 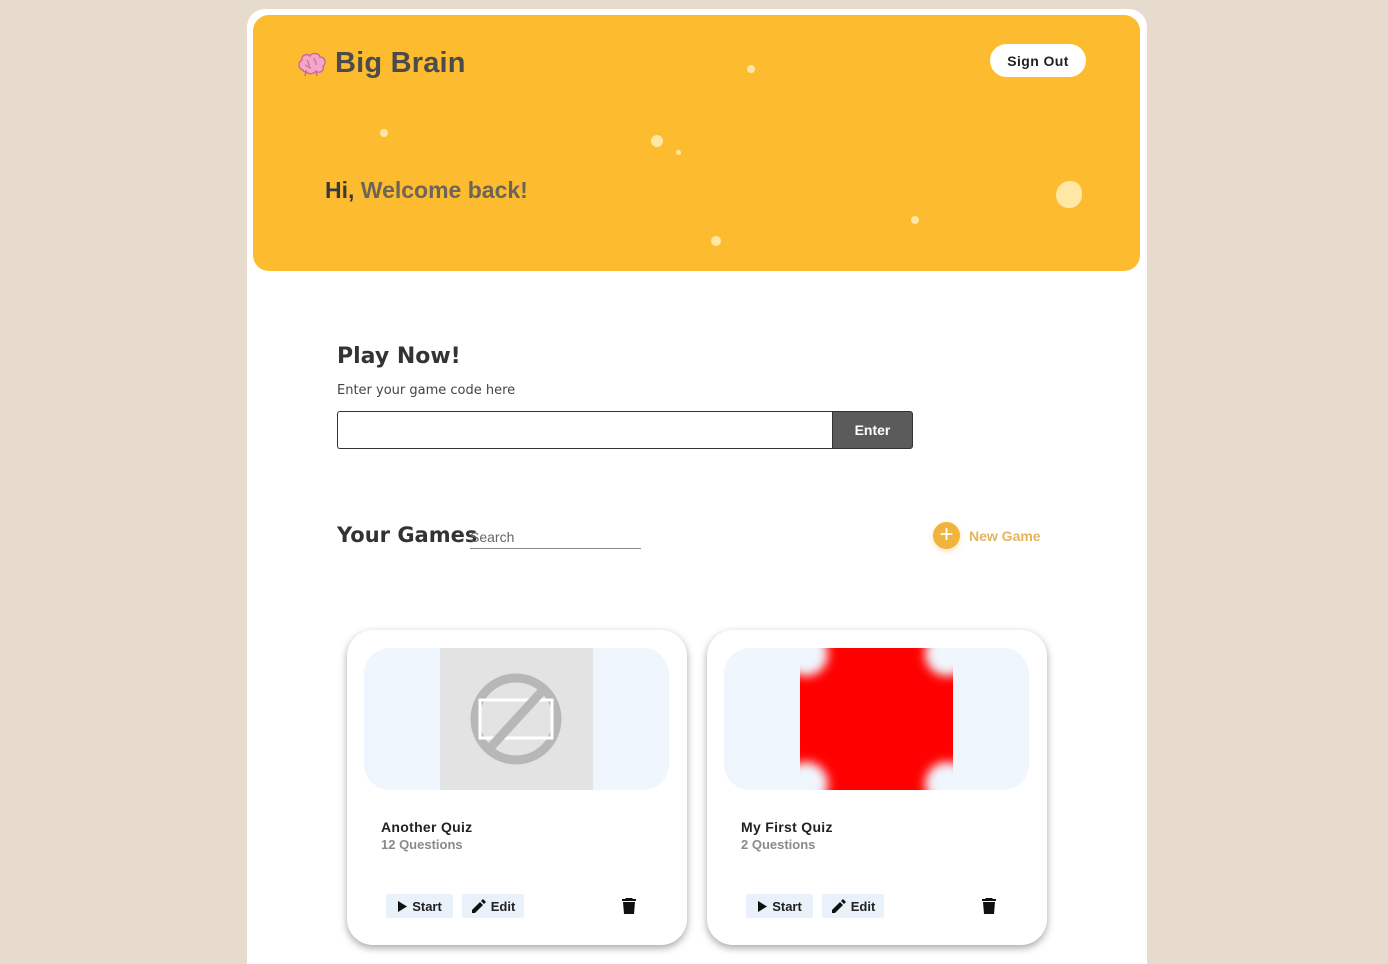 What do you see at coordinates (787, 827) in the screenshot?
I see `game-title: My First Quiz` at bounding box center [787, 827].